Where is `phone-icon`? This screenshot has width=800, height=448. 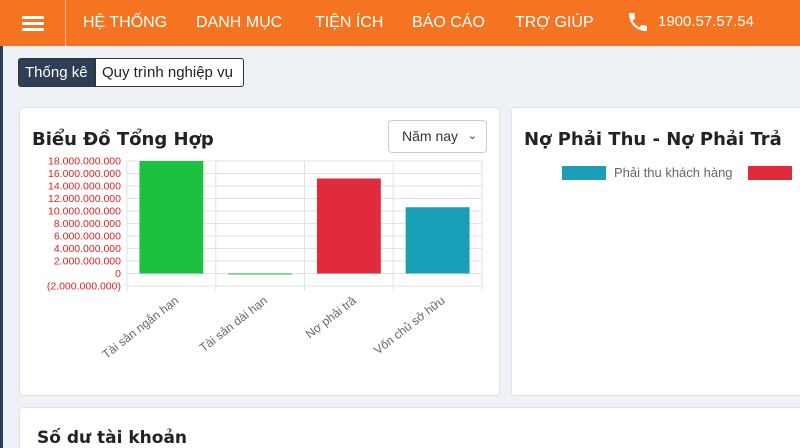 phone-icon is located at coordinates (638, 22).